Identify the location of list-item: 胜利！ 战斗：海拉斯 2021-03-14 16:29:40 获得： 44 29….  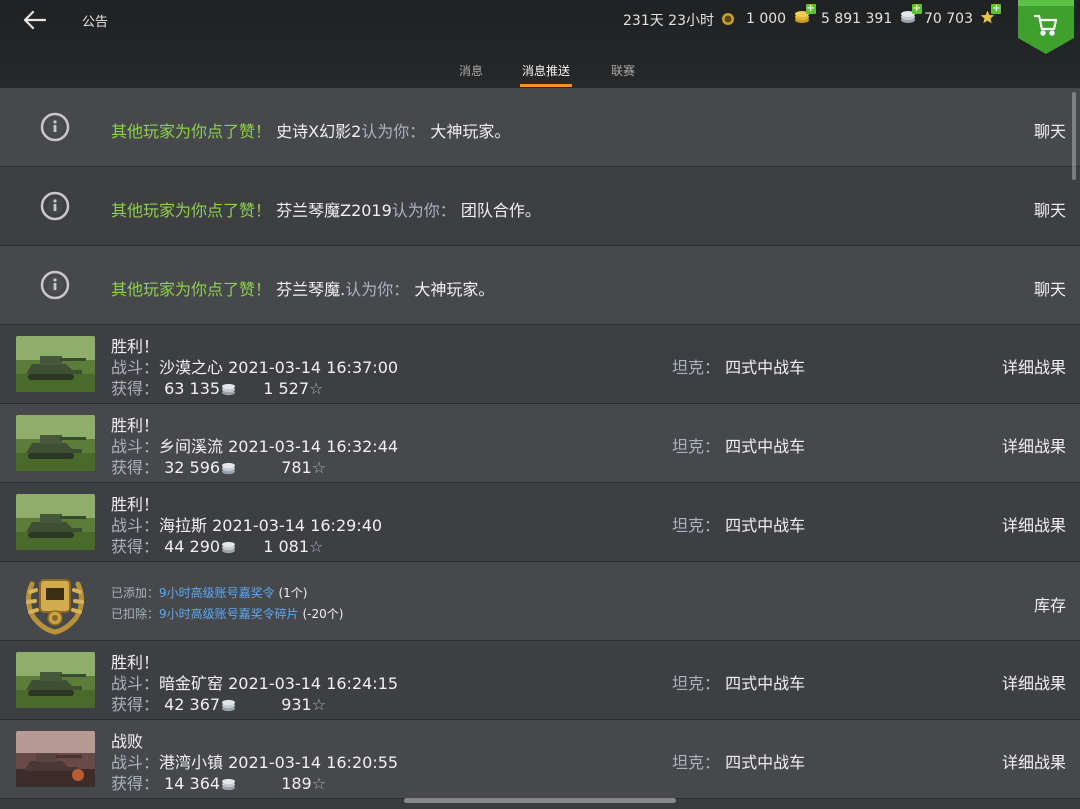
(540, 522).